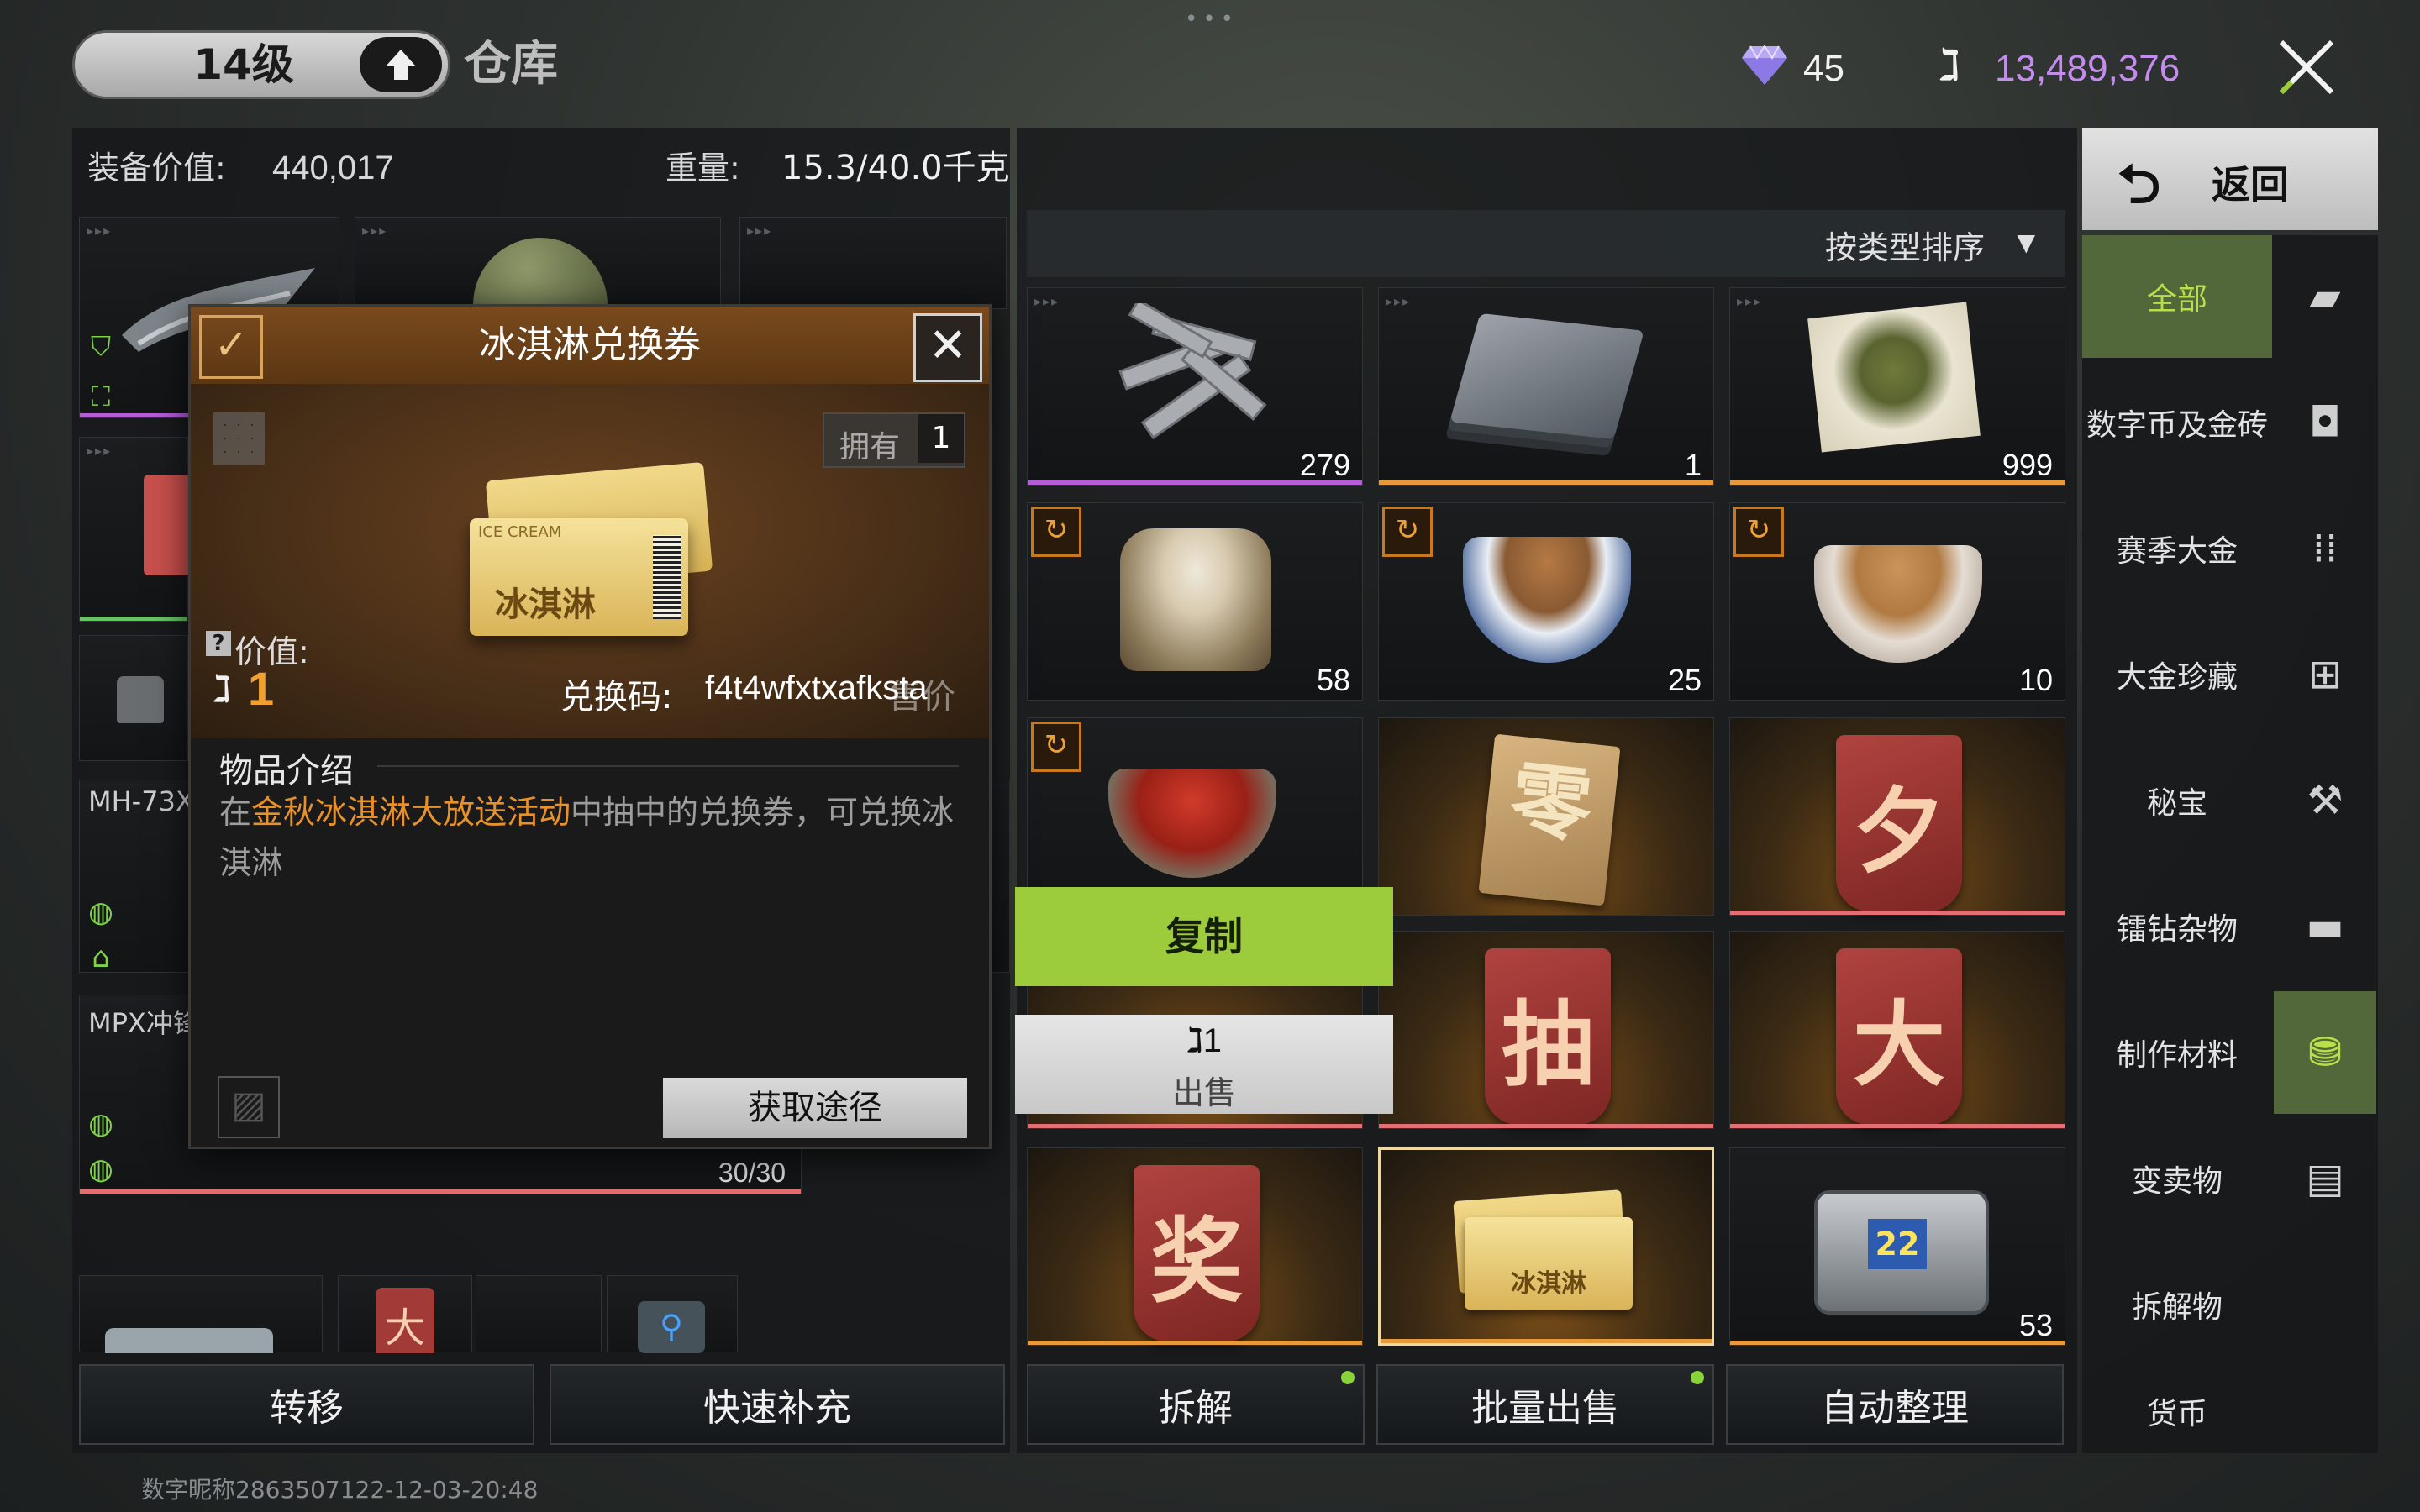  Describe the element at coordinates (2325, 800) in the screenshot. I see `syringe-icon: ⚒` at that location.